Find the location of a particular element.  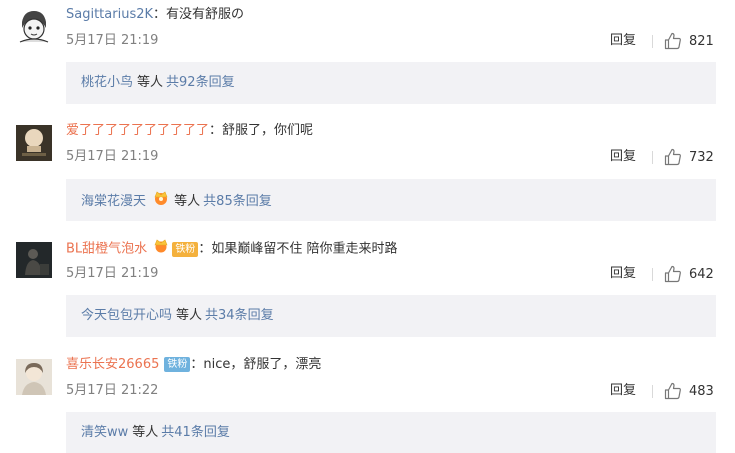

reply-summary: 清笑ww 等人 共41条回复 is located at coordinates (391, 432).